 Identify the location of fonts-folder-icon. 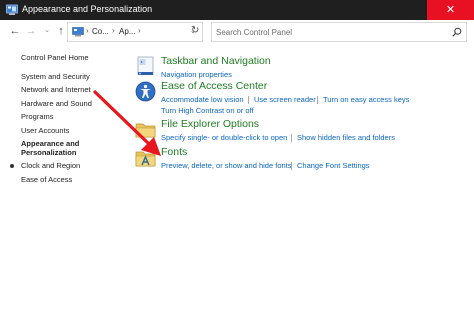
(145, 157).